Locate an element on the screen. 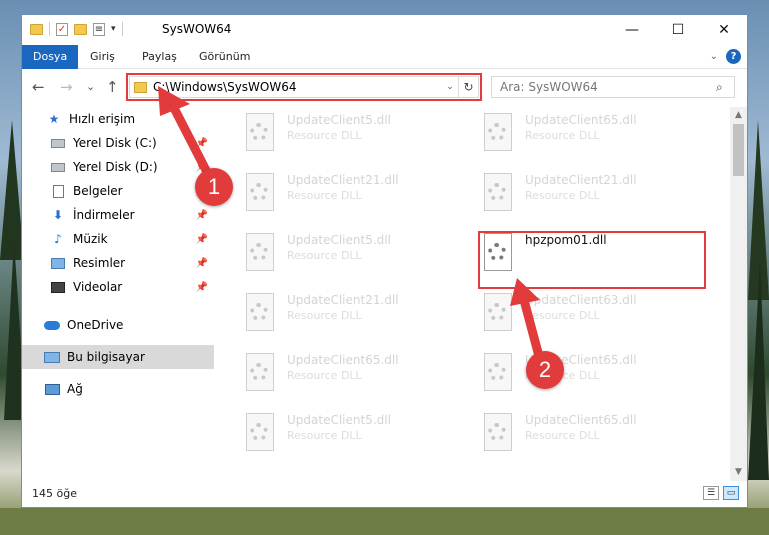 Image resolution: width=769 pixels, height=535 pixels. sidebar-item-label: Videolar is located at coordinates (98, 287).